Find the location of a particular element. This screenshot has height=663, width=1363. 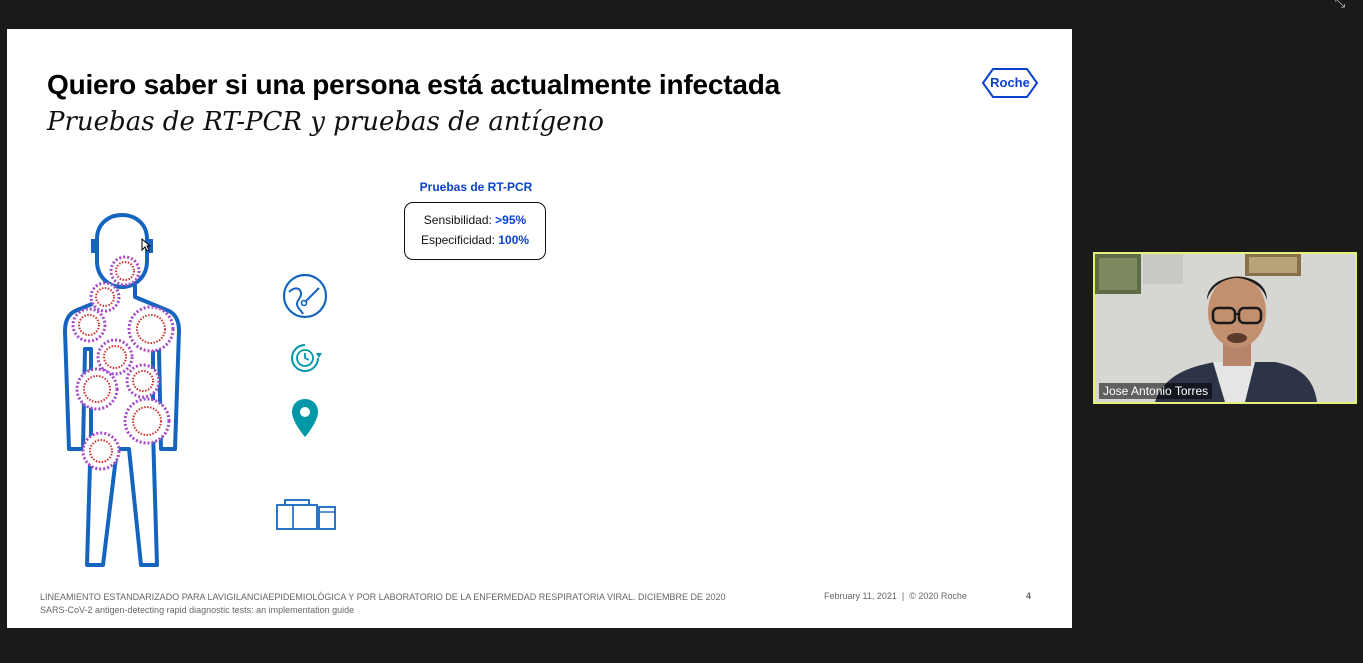

roche-logo-text: Roche is located at coordinates (1010, 82).